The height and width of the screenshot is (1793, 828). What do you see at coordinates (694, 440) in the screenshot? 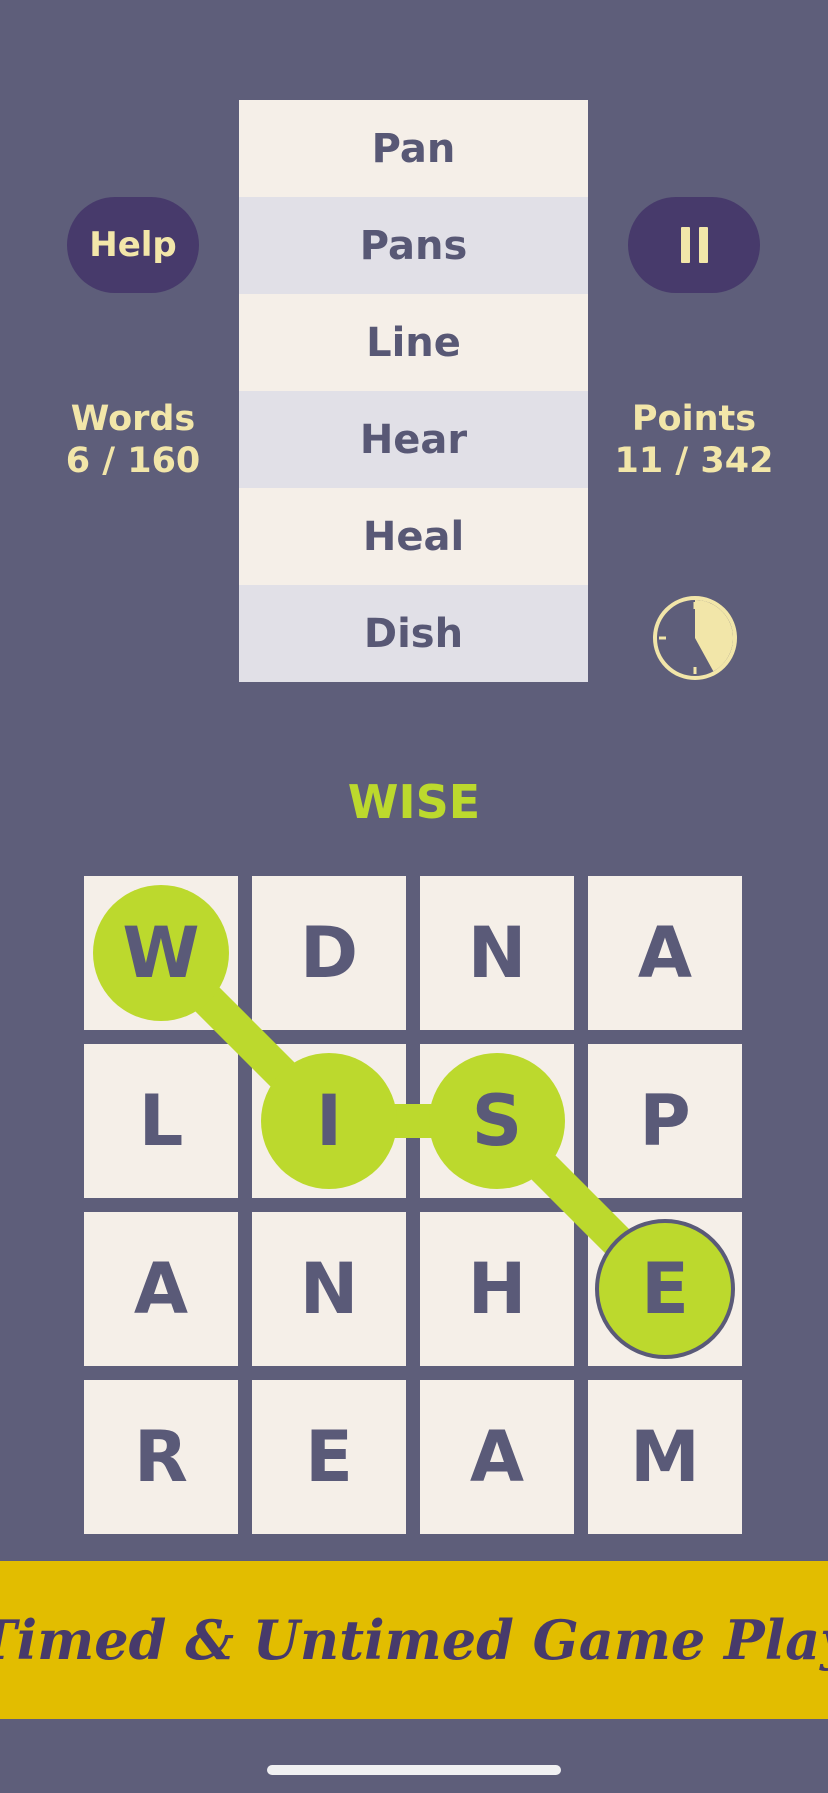
I see `points-stat: Points 11 / 342` at bounding box center [694, 440].